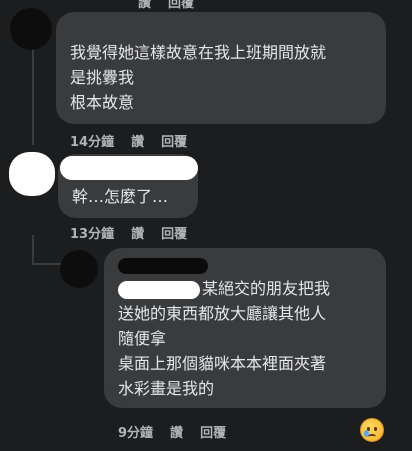  I want to click on comment-text: 水彩畫是我的, so click(166, 388).